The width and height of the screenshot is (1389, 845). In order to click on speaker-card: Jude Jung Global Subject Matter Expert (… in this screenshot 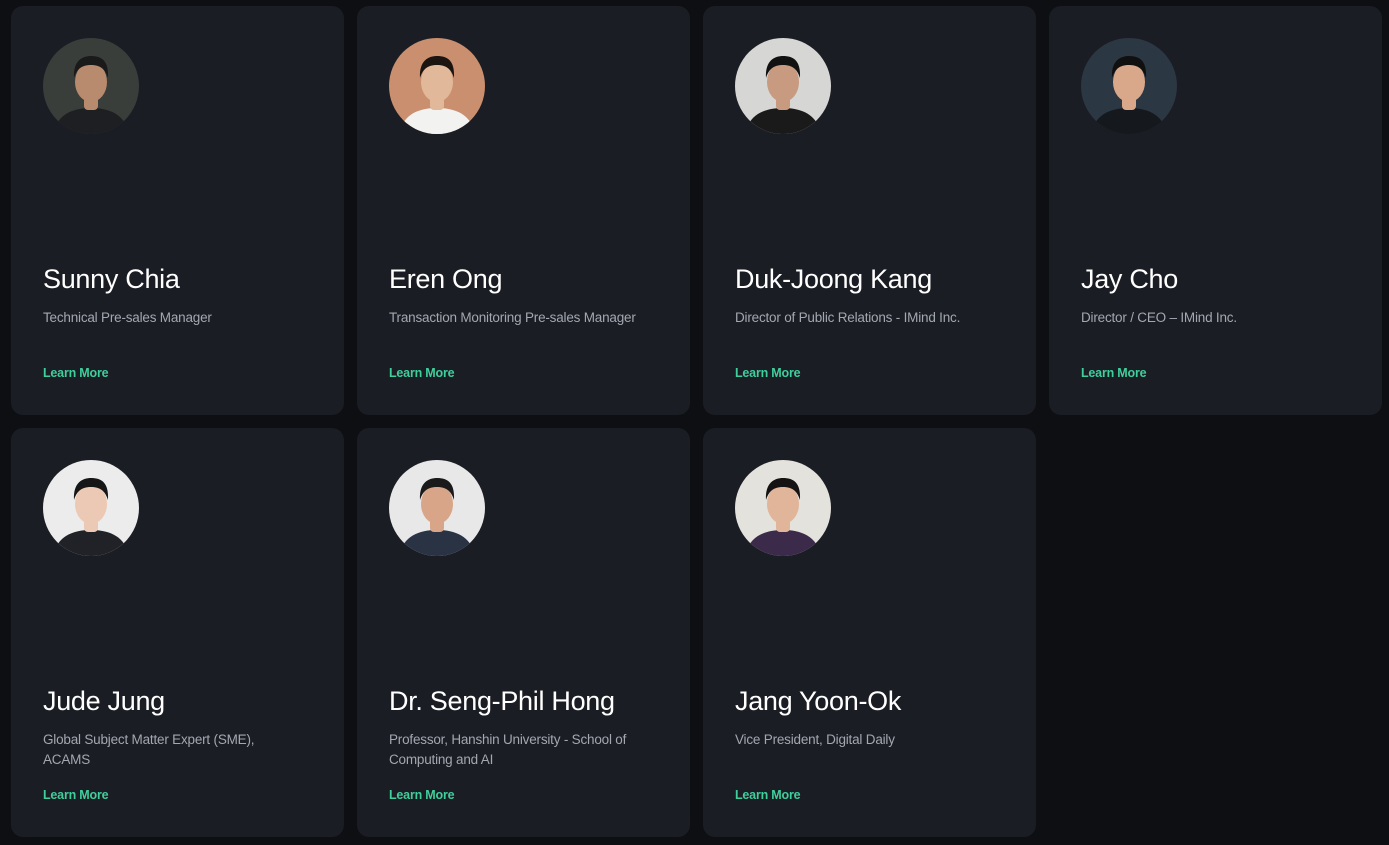, I will do `click(177, 632)`.